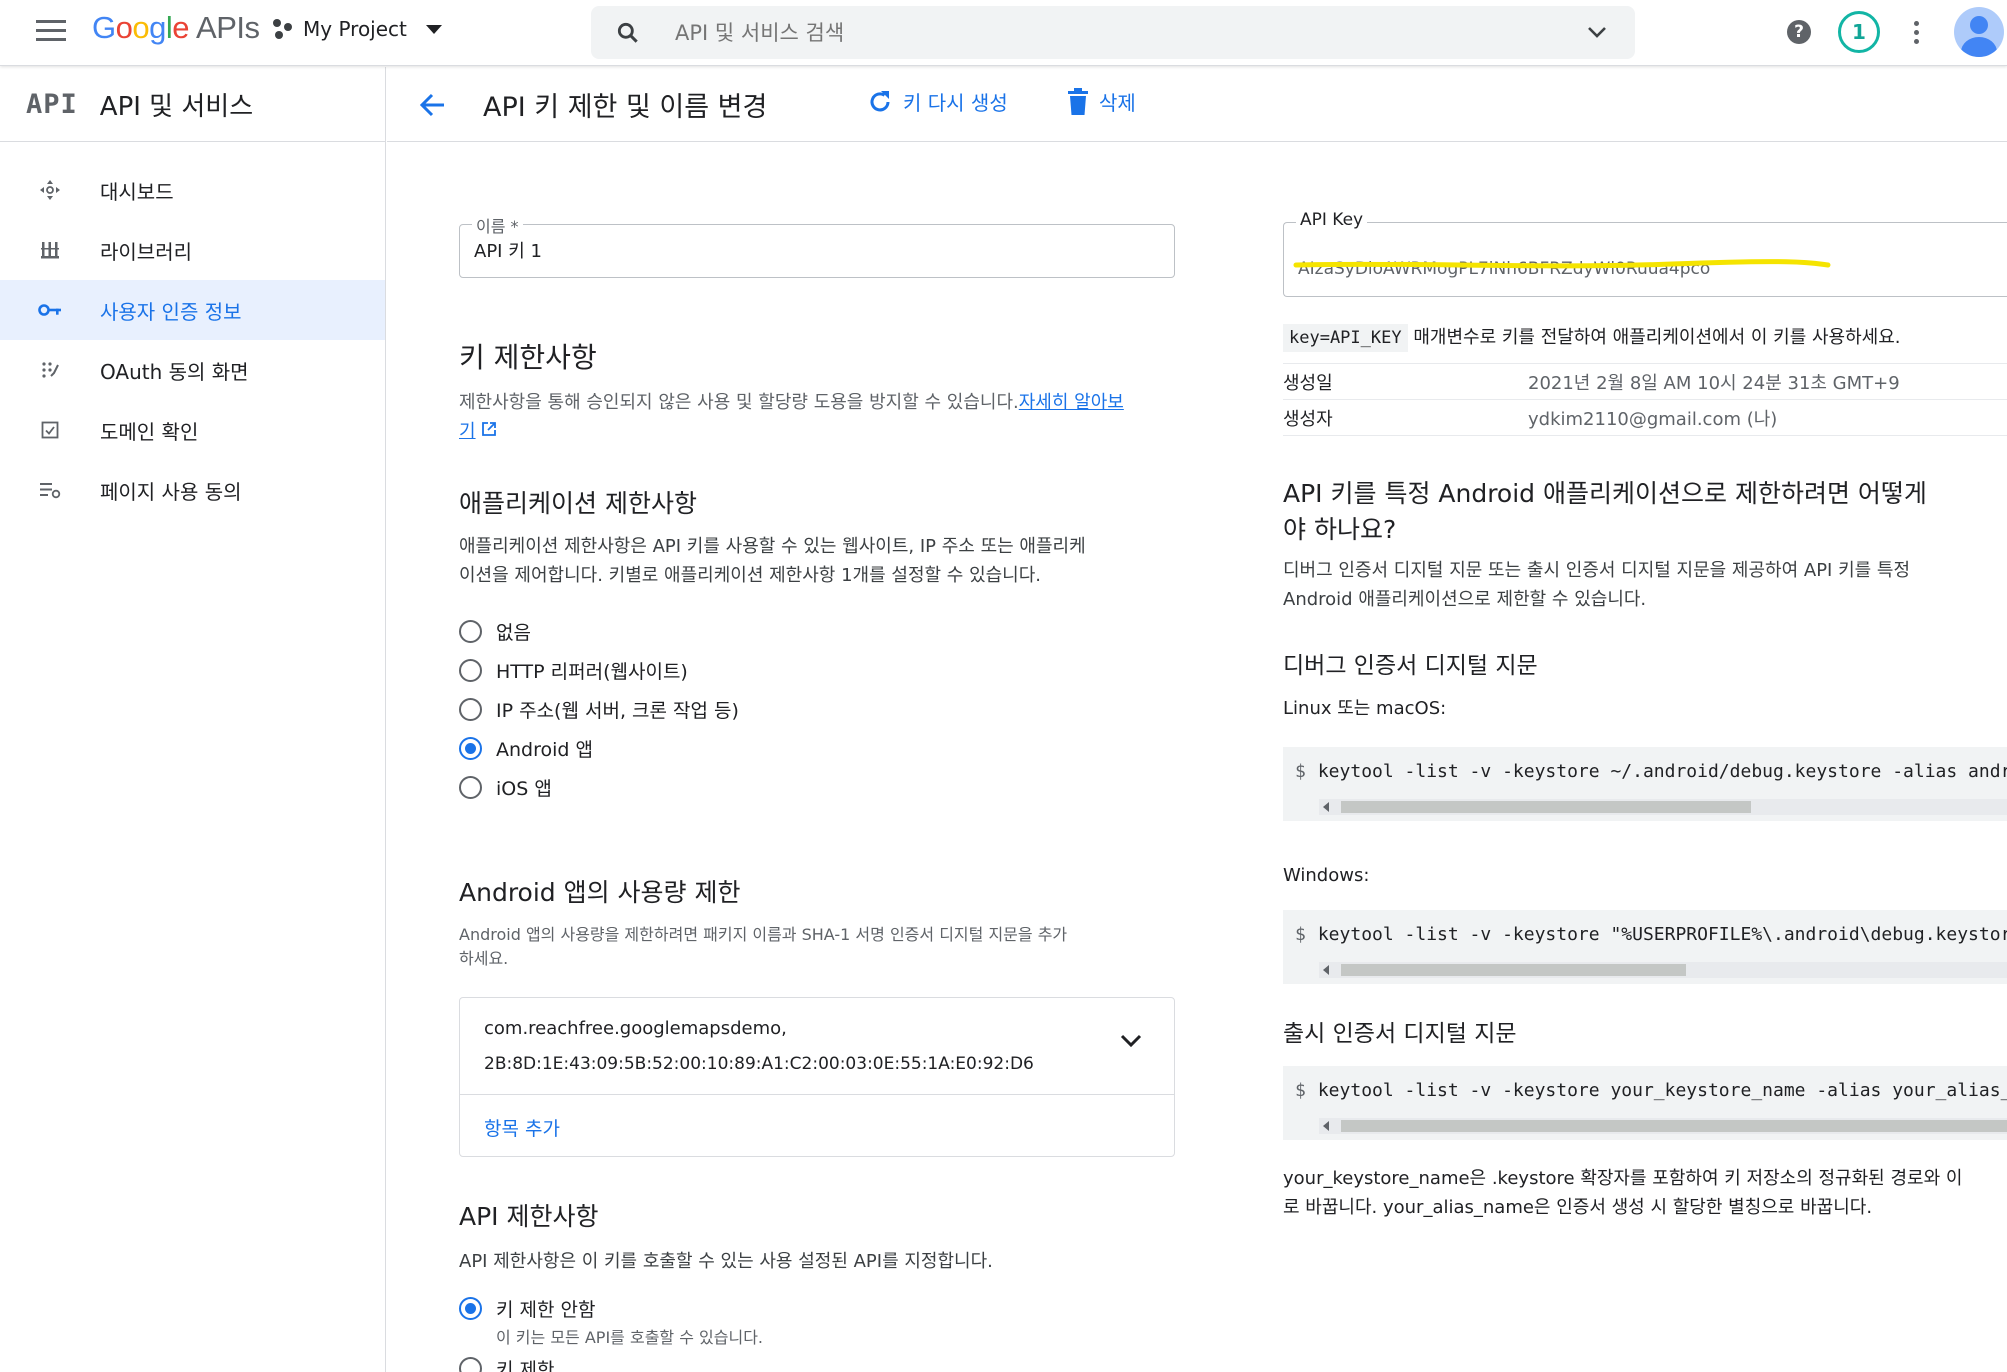 The image size is (2007, 1372). I want to click on creator-value: ydkim2110@gmail.com (나), so click(1653, 419).